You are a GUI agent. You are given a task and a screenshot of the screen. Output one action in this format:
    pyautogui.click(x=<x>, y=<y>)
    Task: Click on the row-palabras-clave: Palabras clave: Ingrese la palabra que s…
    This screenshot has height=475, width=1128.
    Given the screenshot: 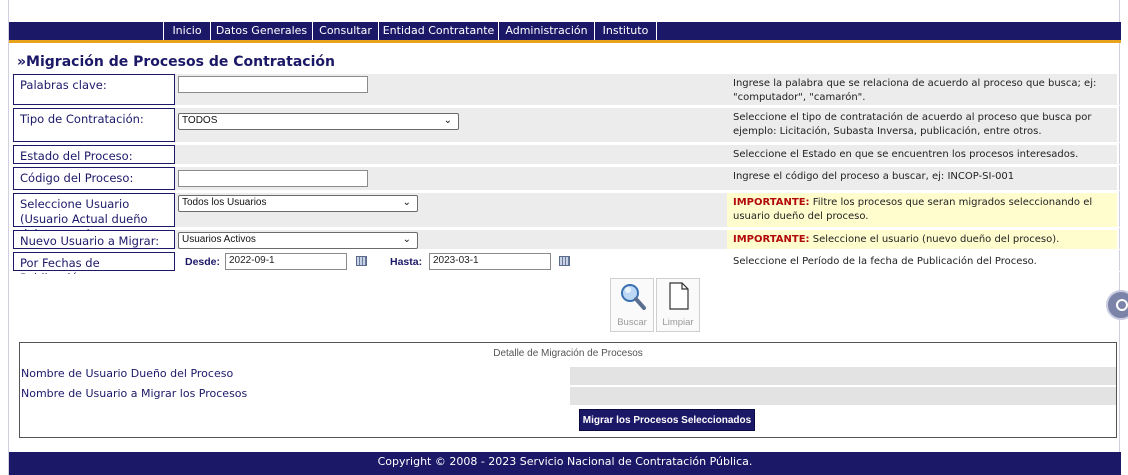 What is the action you would take?
    pyautogui.click(x=565, y=90)
    